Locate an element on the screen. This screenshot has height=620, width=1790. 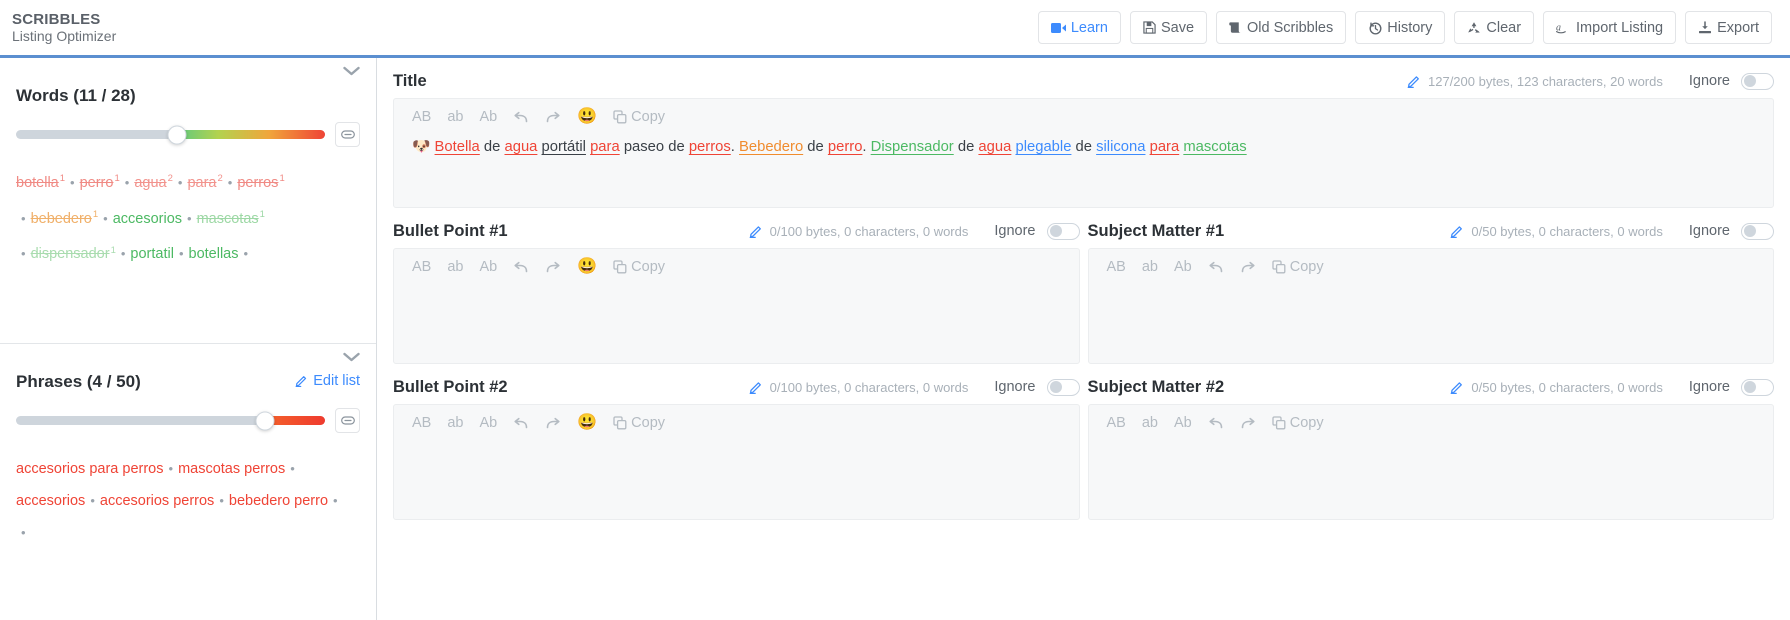
edit-list-button: Edit list is located at coordinates (327, 381).